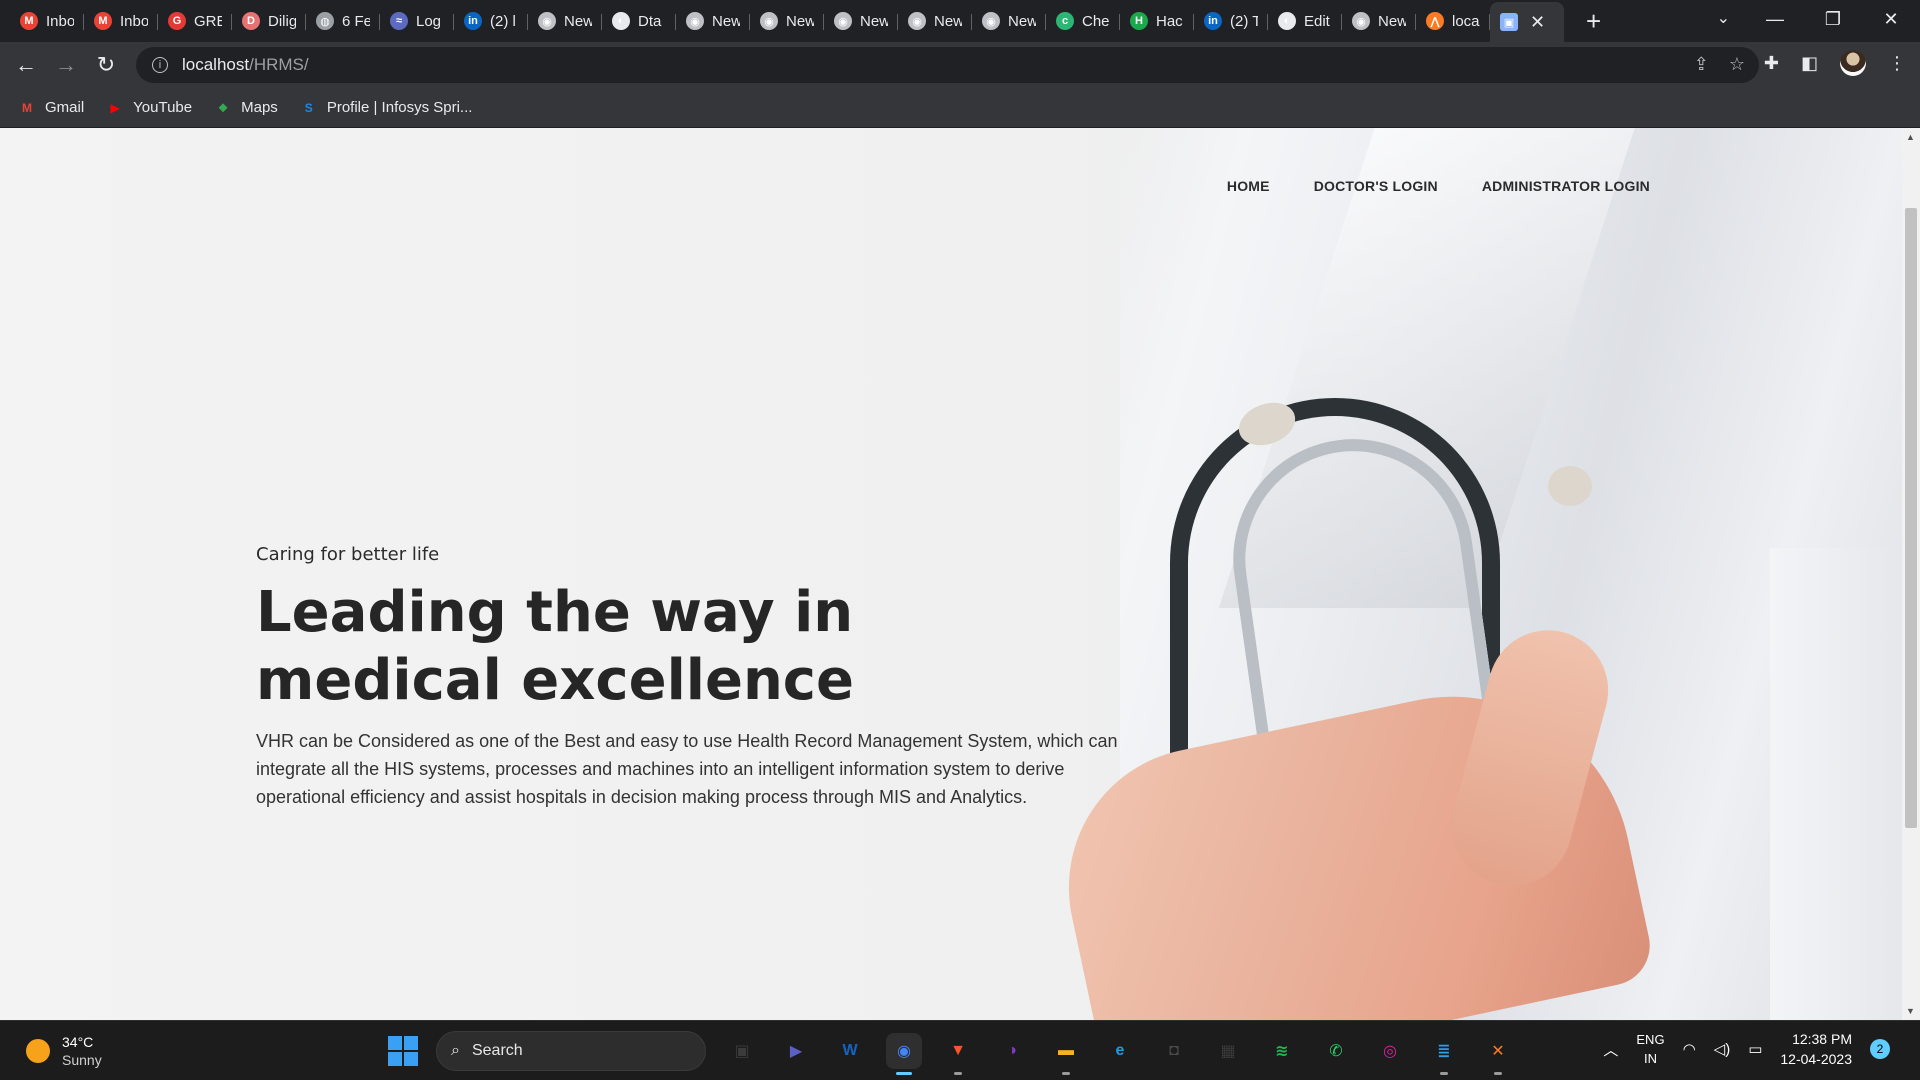  Describe the element at coordinates (64, 1051) in the screenshot. I see `weather-widget: 34°C Sunny` at that location.